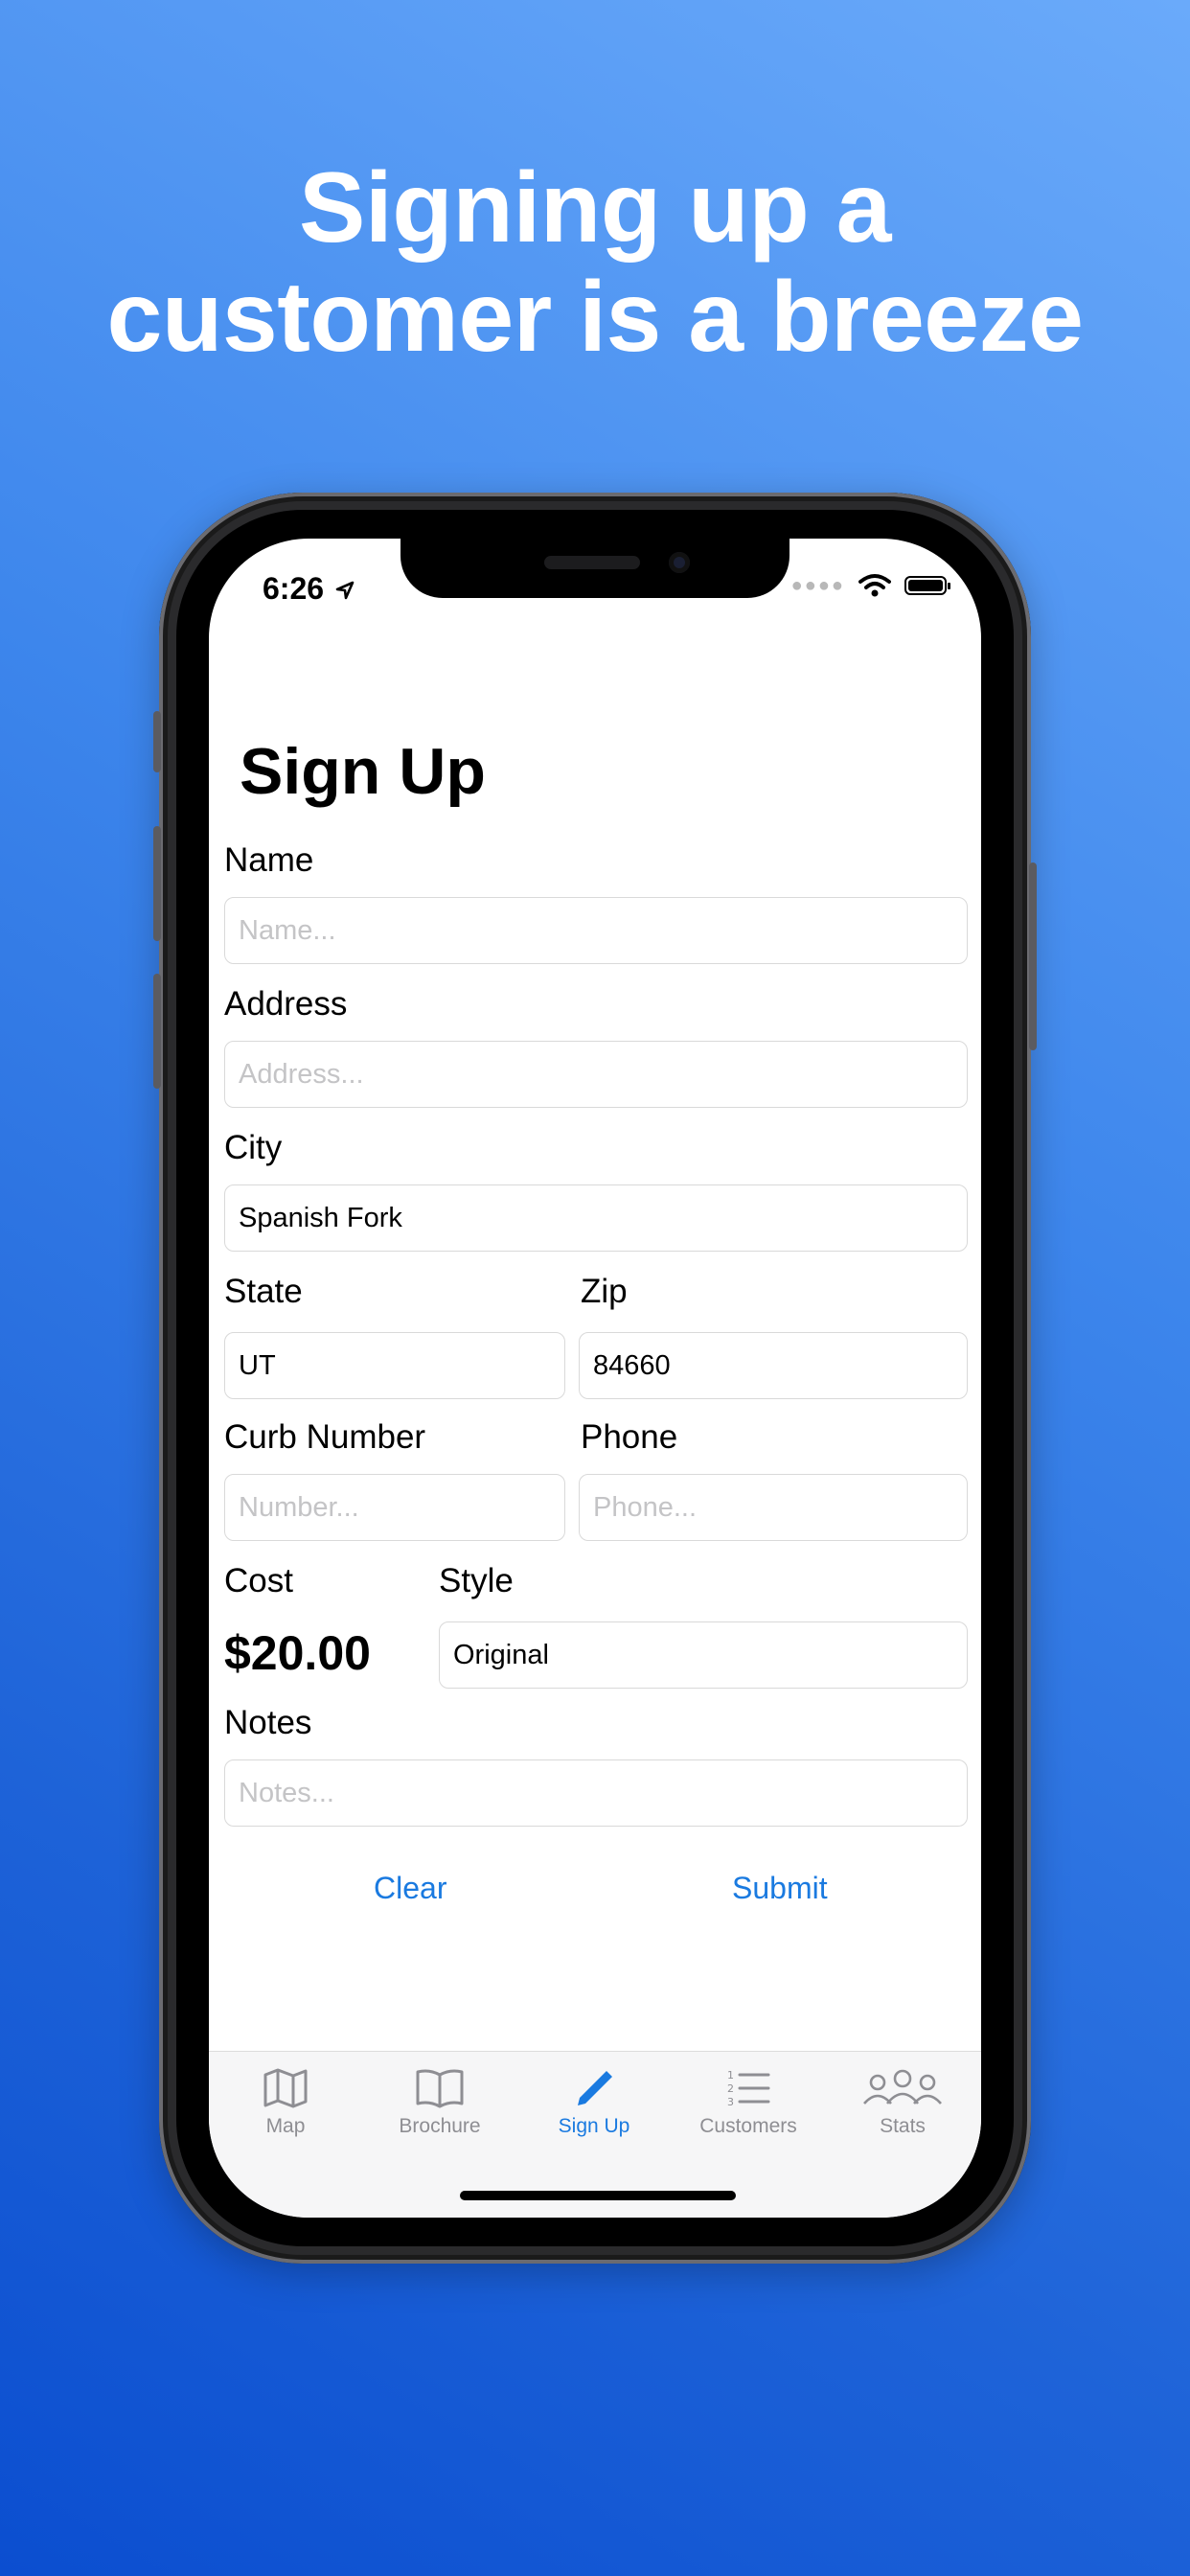 The width and height of the screenshot is (1190, 2576). Describe the element at coordinates (258, 1580) in the screenshot. I see `cost-label: Cost` at that location.